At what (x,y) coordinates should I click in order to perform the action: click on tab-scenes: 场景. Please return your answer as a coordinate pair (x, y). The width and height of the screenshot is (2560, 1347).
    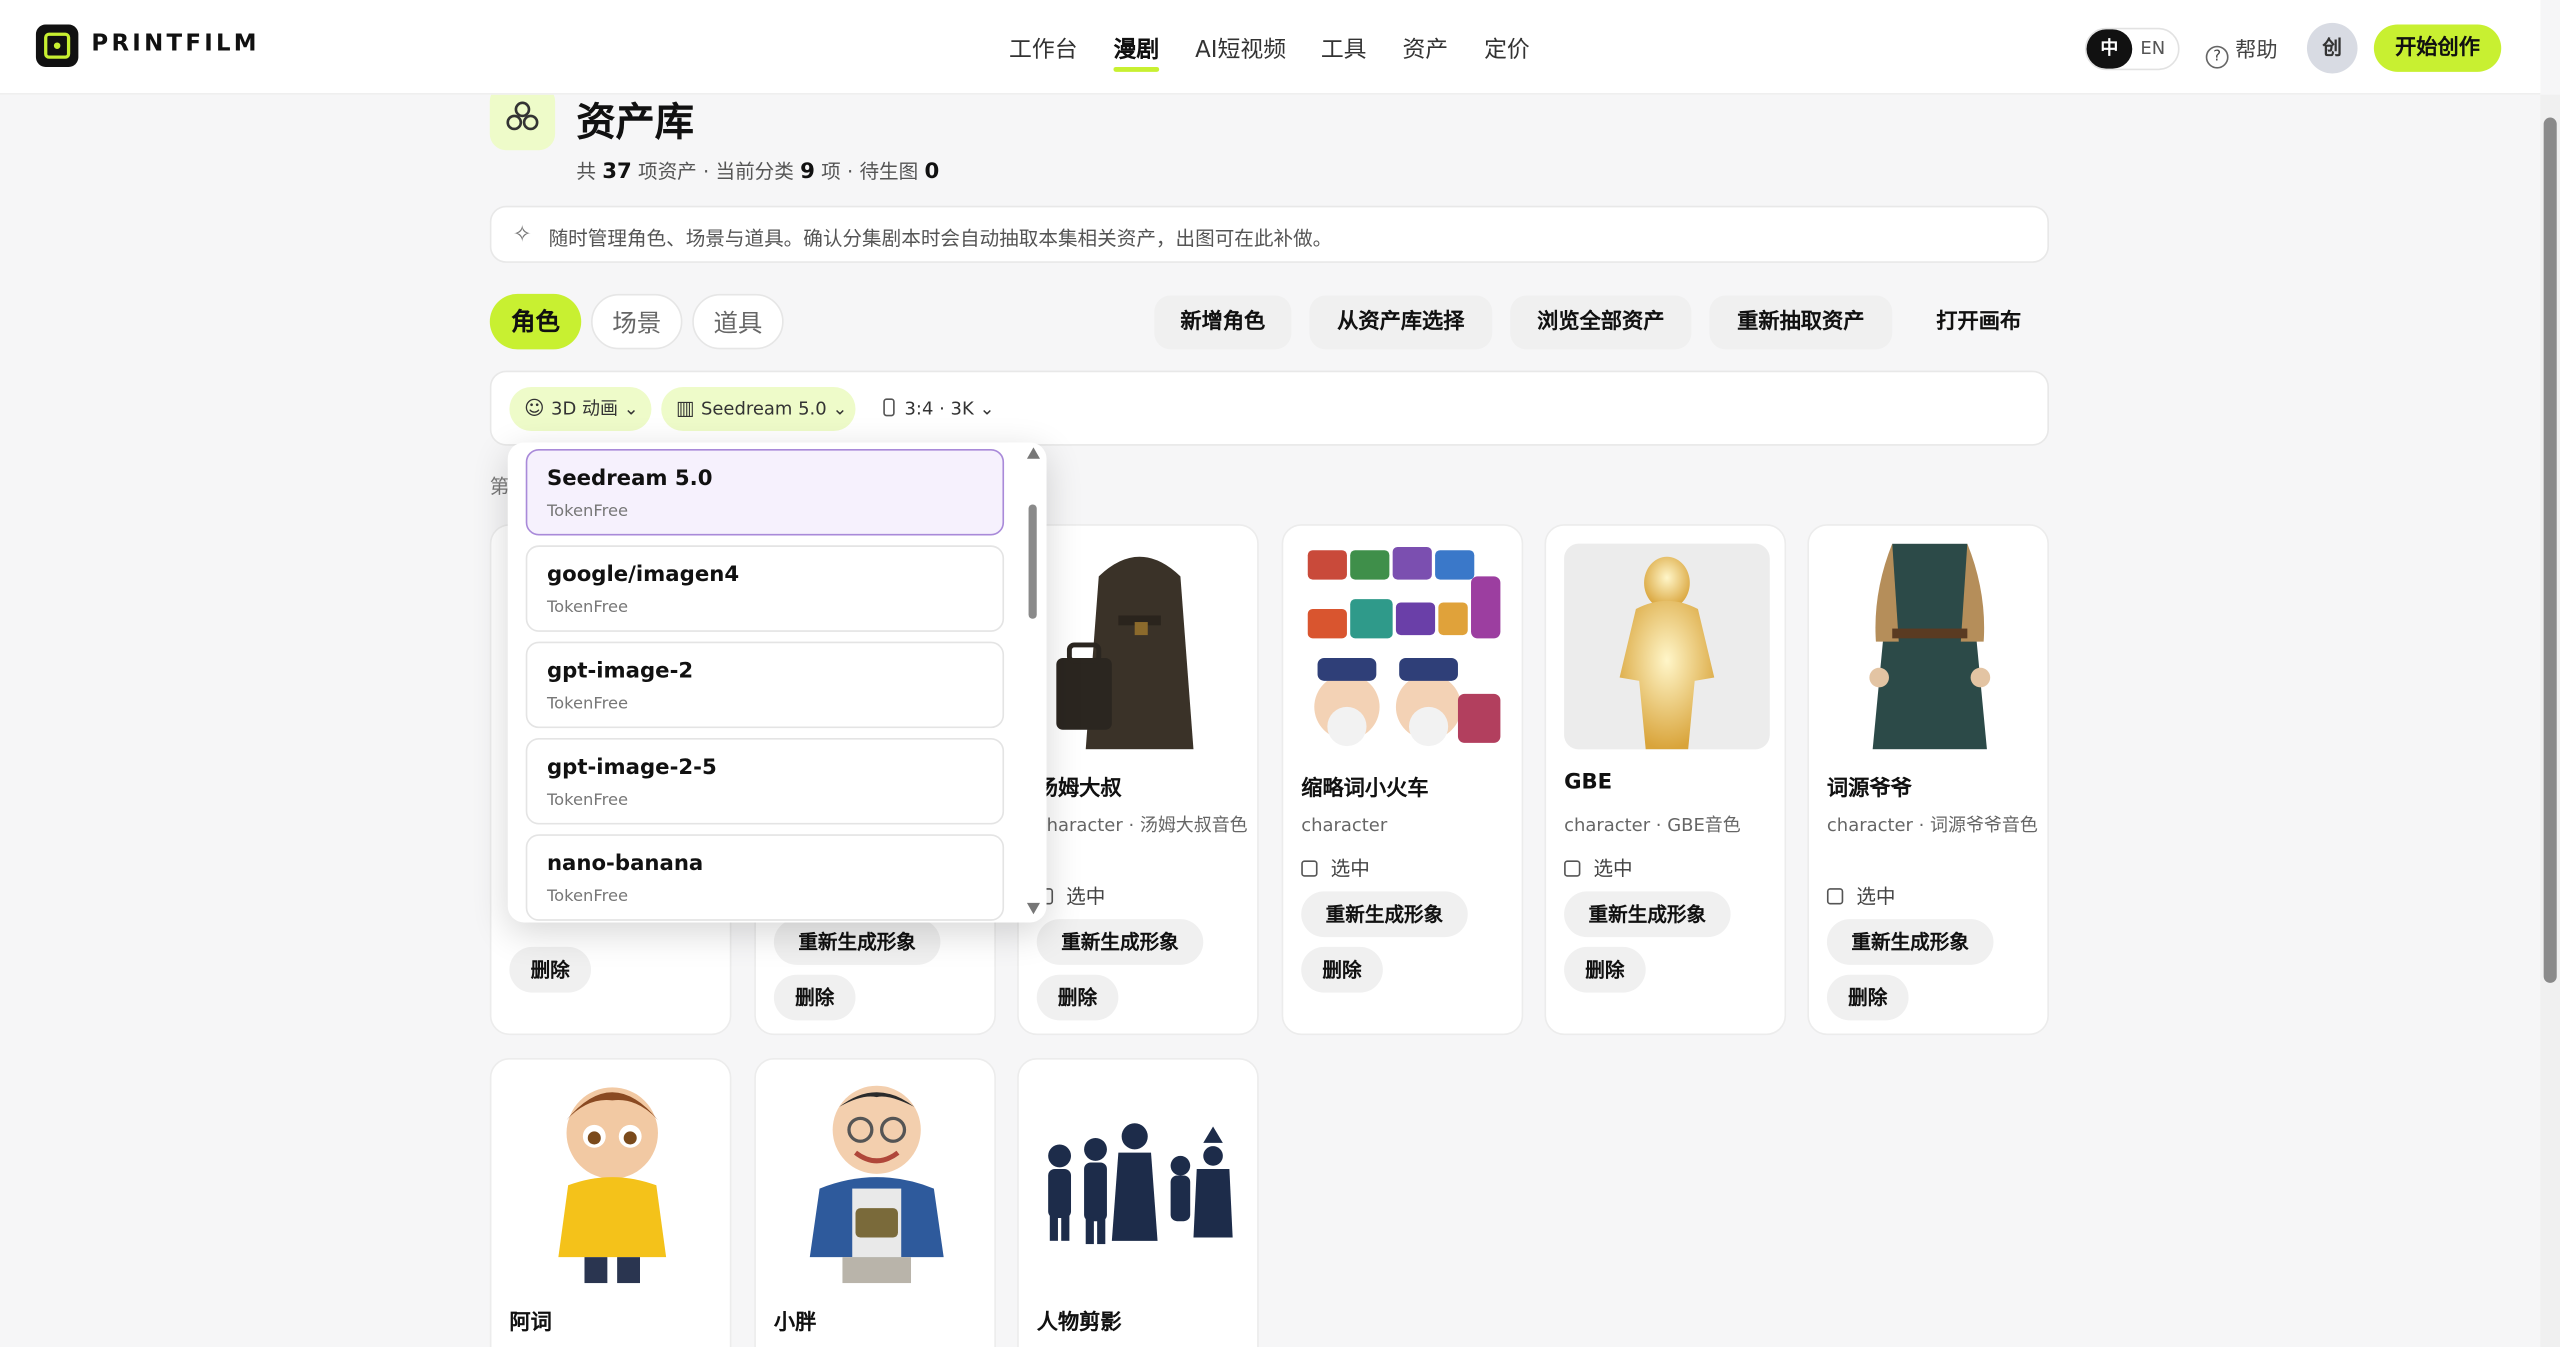
    Looking at the image, I should click on (637, 321).